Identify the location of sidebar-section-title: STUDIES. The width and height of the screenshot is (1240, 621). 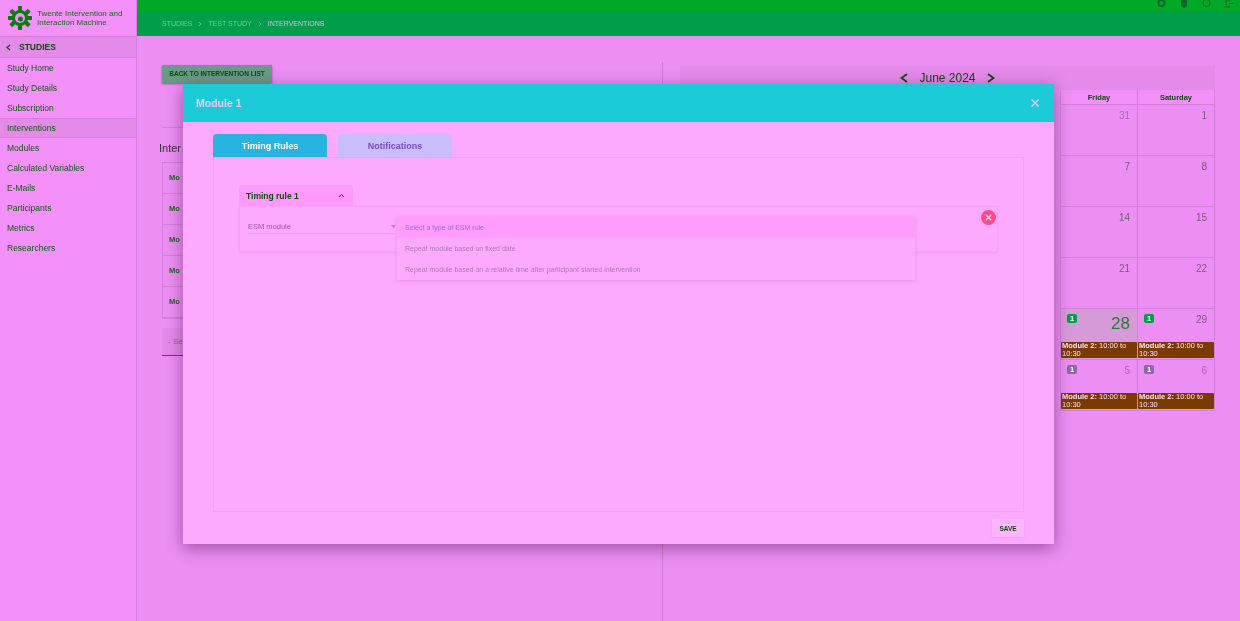
(37, 47).